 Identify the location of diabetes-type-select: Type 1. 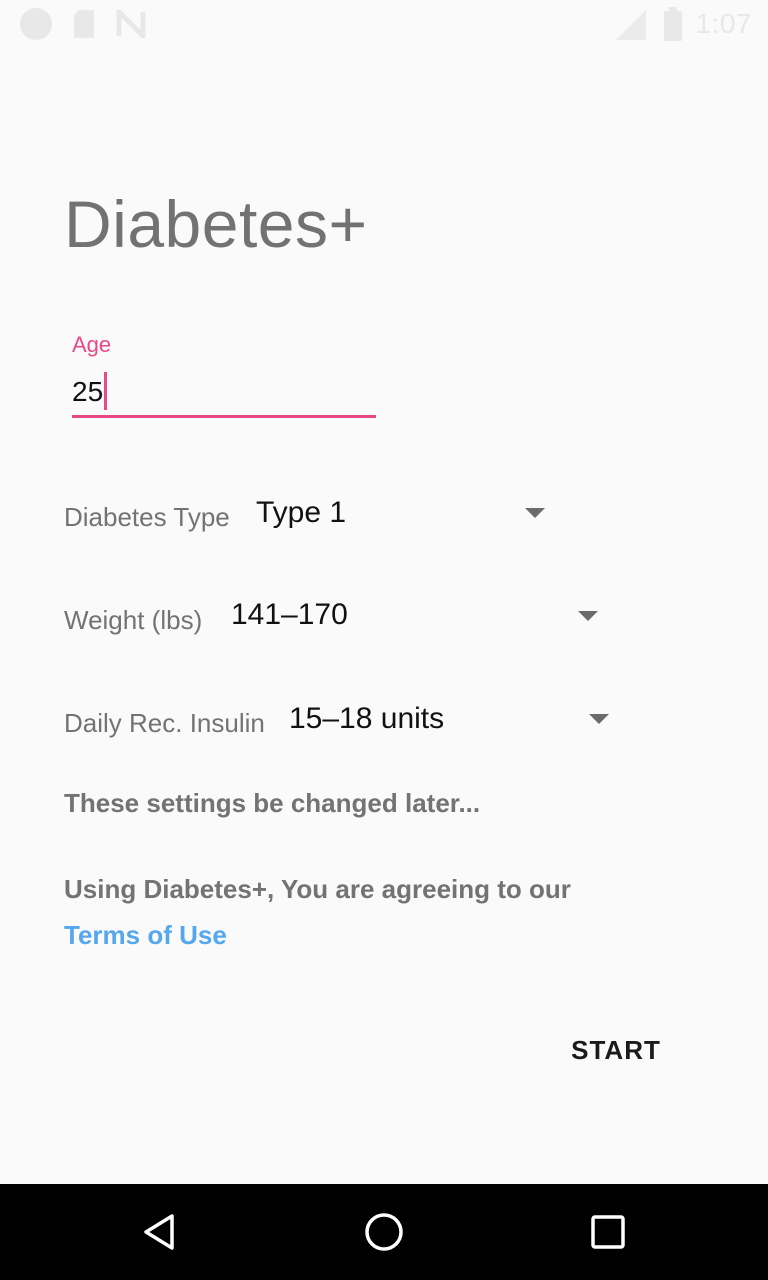
(301, 513).